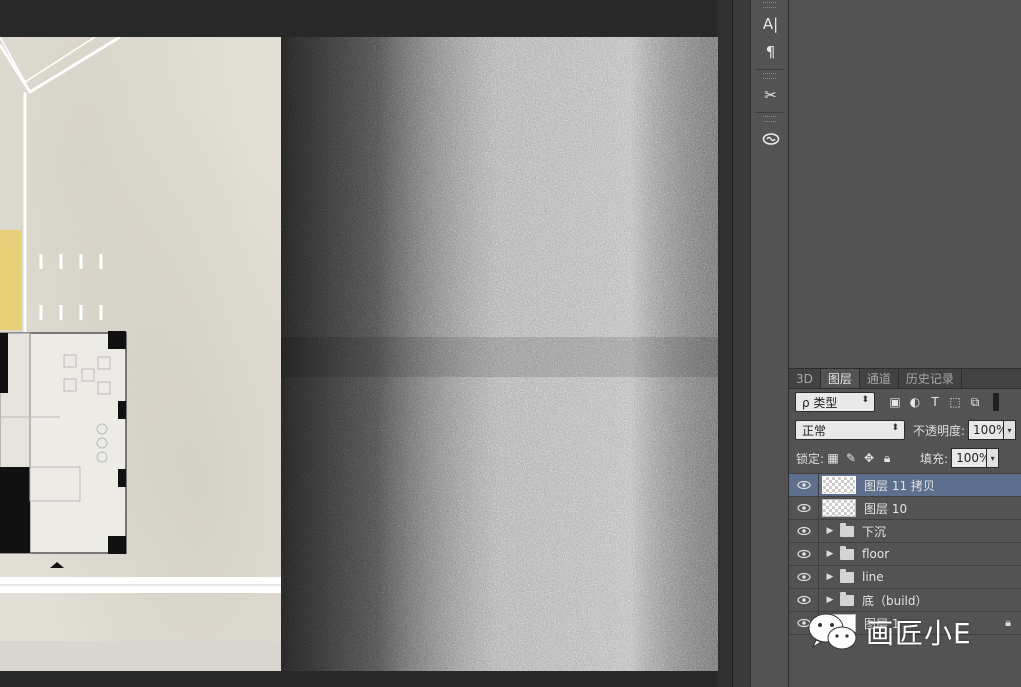  What do you see at coordinates (850, 430) in the screenshot?
I see `blend-mode-select: 正常 ⬍` at bounding box center [850, 430].